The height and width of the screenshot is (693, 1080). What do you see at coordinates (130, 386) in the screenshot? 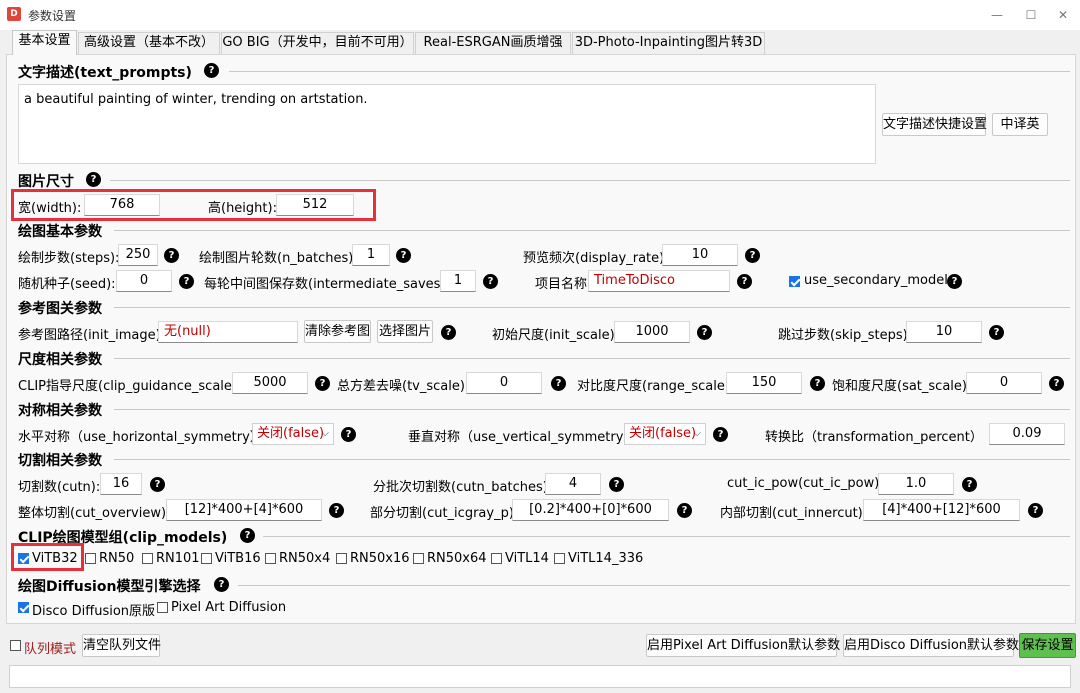
I see `clip-guidance-label: CLIP指导尺度(clip_guidance_scale):` at bounding box center [130, 386].